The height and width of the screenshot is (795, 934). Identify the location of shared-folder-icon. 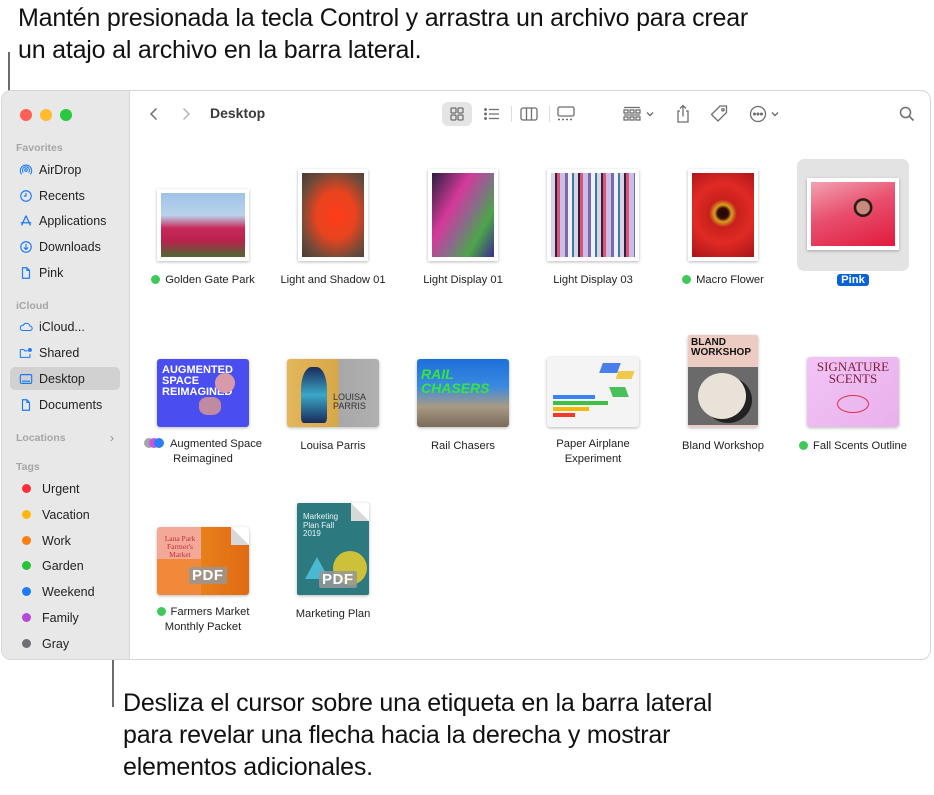
(25, 352).